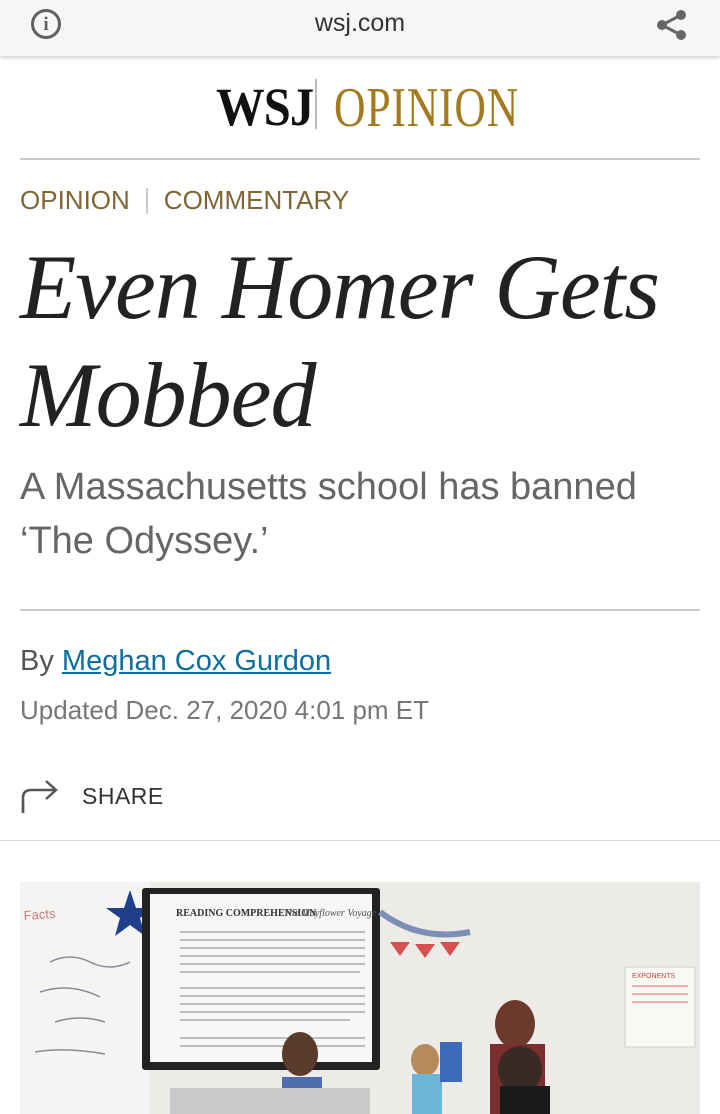  What do you see at coordinates (146, 200) in the screenshot?
I see `flashline-separator` at bounding box center [146, 200].